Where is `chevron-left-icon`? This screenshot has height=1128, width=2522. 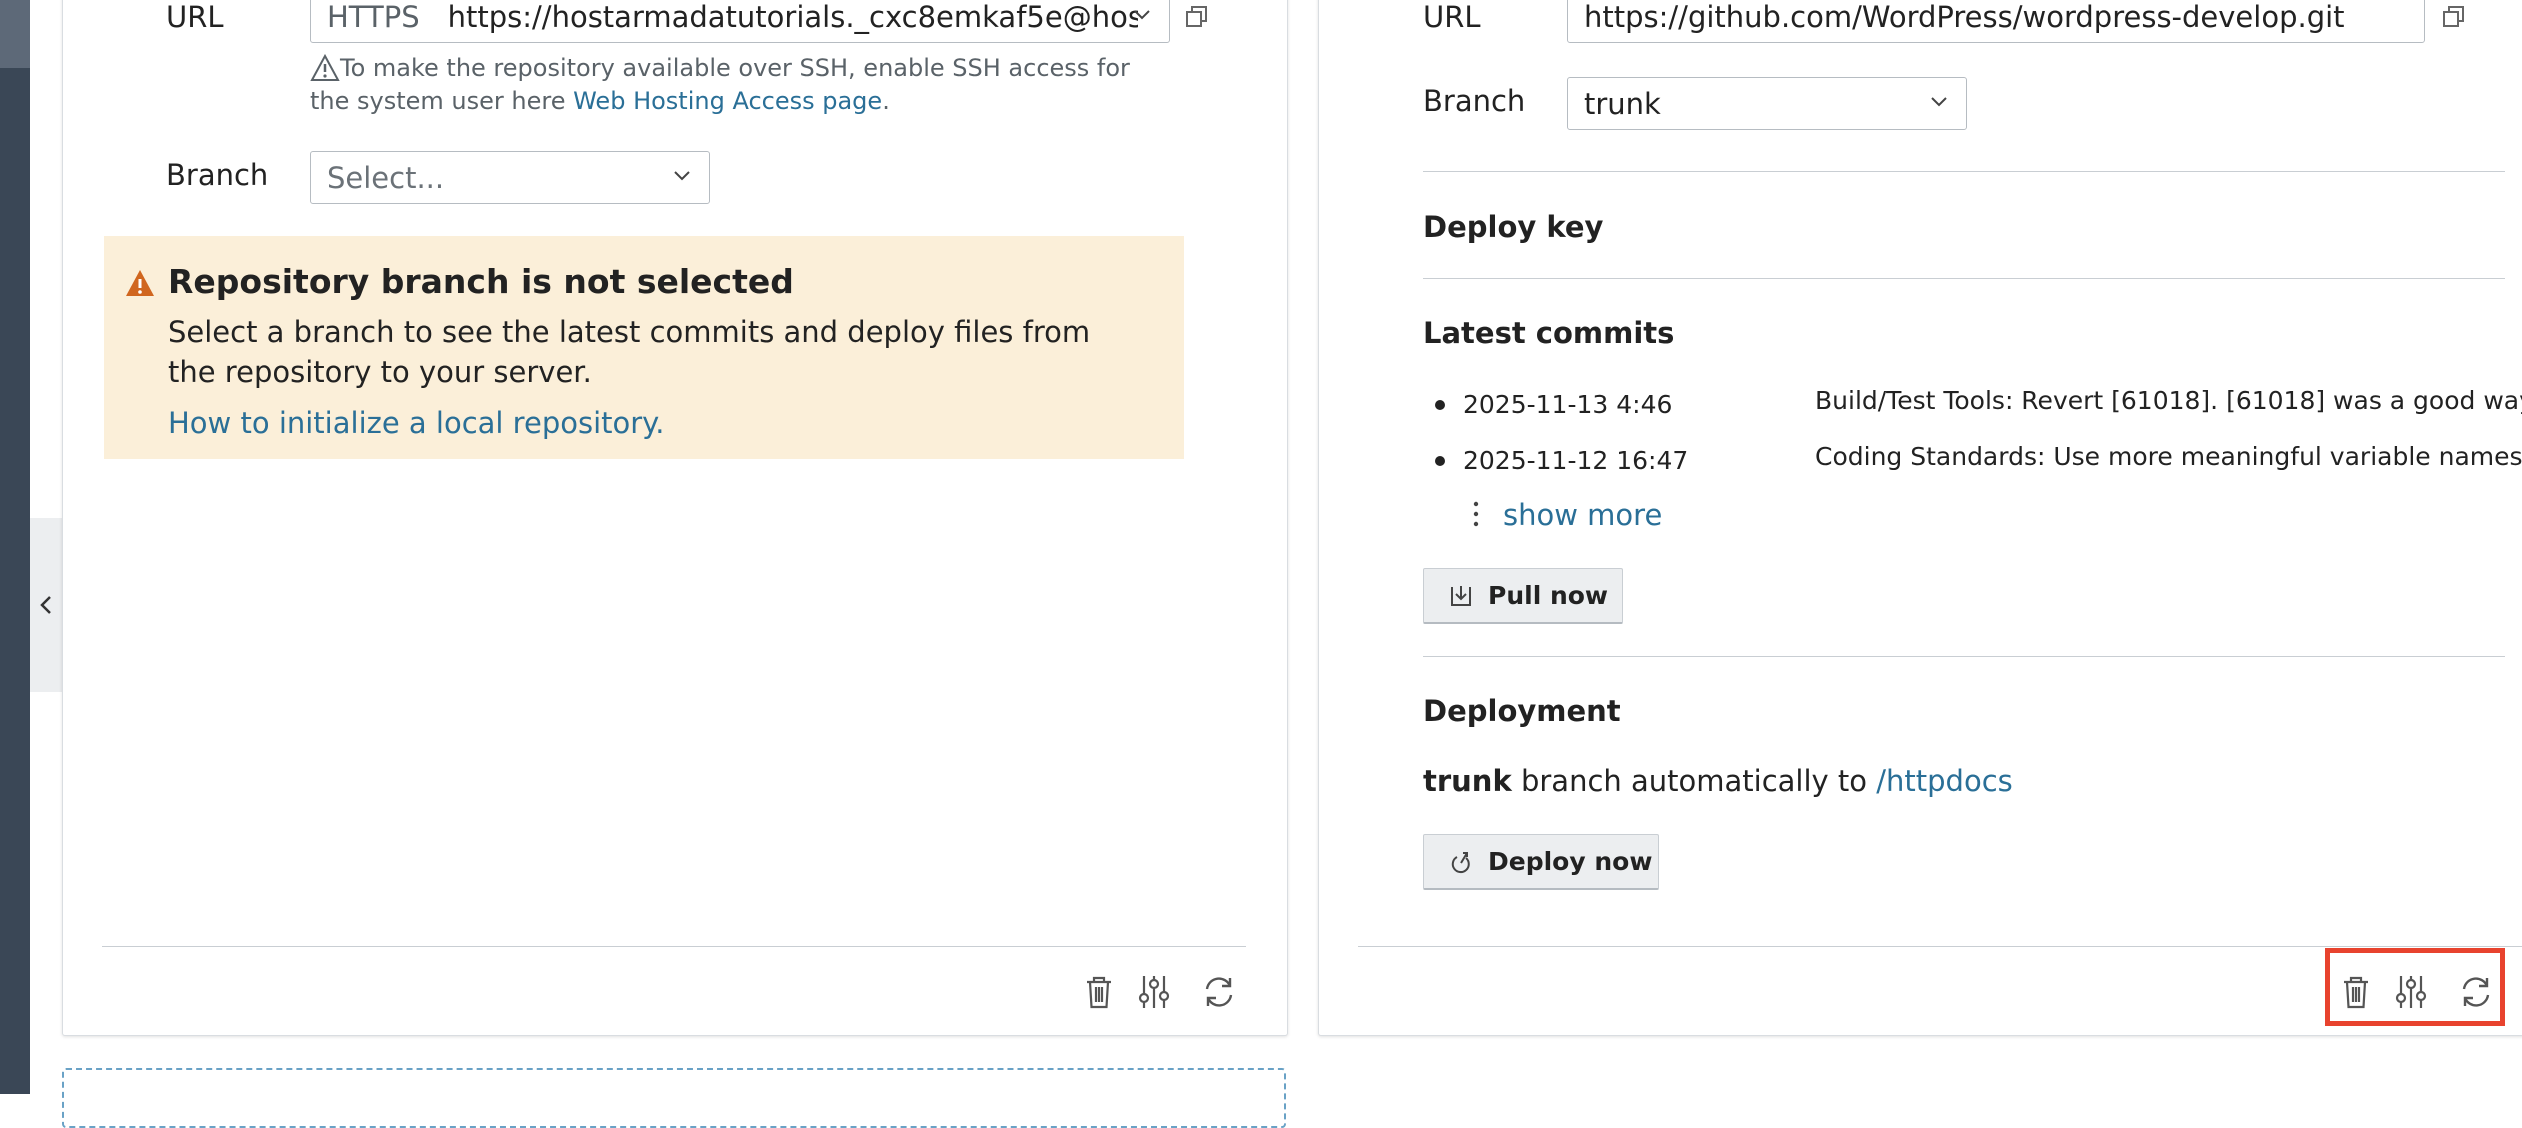
chevron-left-icon is located at coordinates (45, 605).